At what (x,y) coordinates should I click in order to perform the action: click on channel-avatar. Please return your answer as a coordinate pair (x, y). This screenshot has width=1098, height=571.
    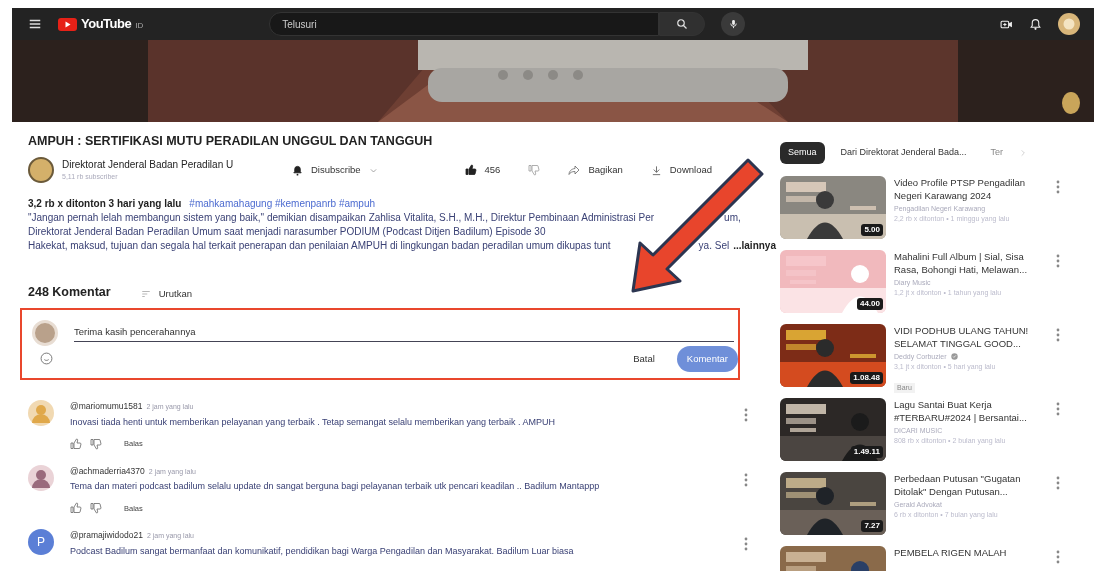
    Looking at the image, I should click on (41, 170).